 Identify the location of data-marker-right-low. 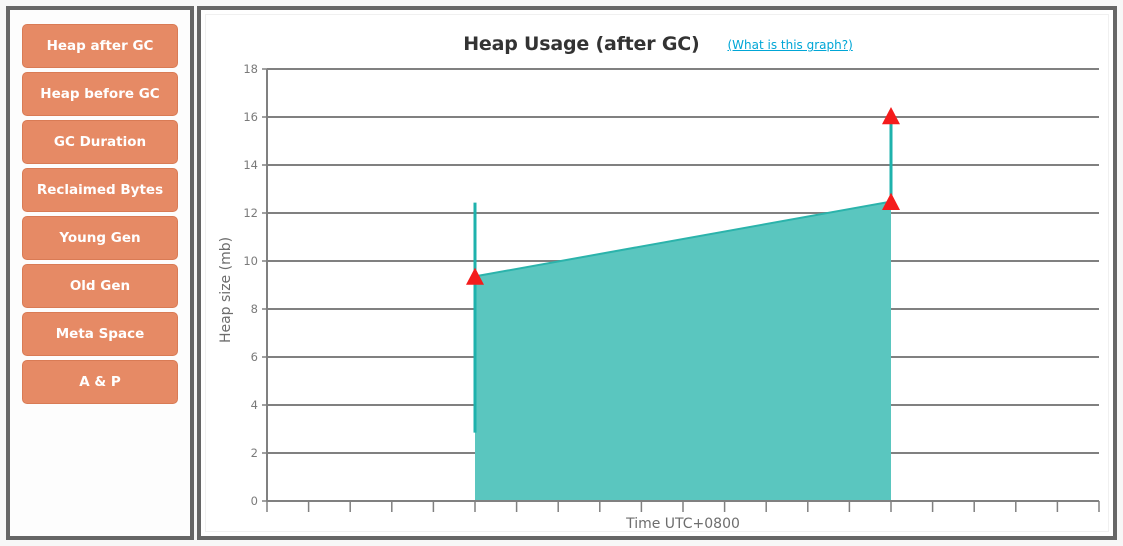
(891, 201).